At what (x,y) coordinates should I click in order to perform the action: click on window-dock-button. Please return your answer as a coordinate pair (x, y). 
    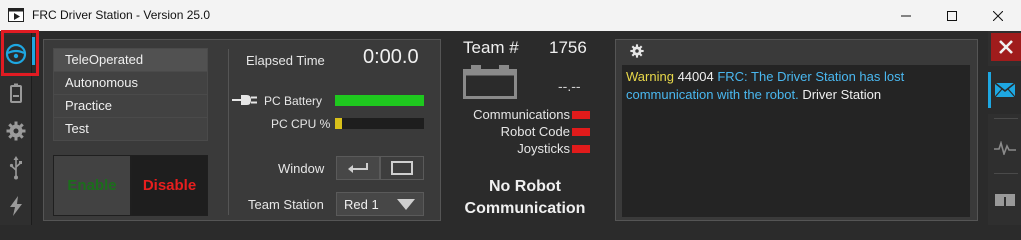
    Looking at the image, I should click on (358, 168).